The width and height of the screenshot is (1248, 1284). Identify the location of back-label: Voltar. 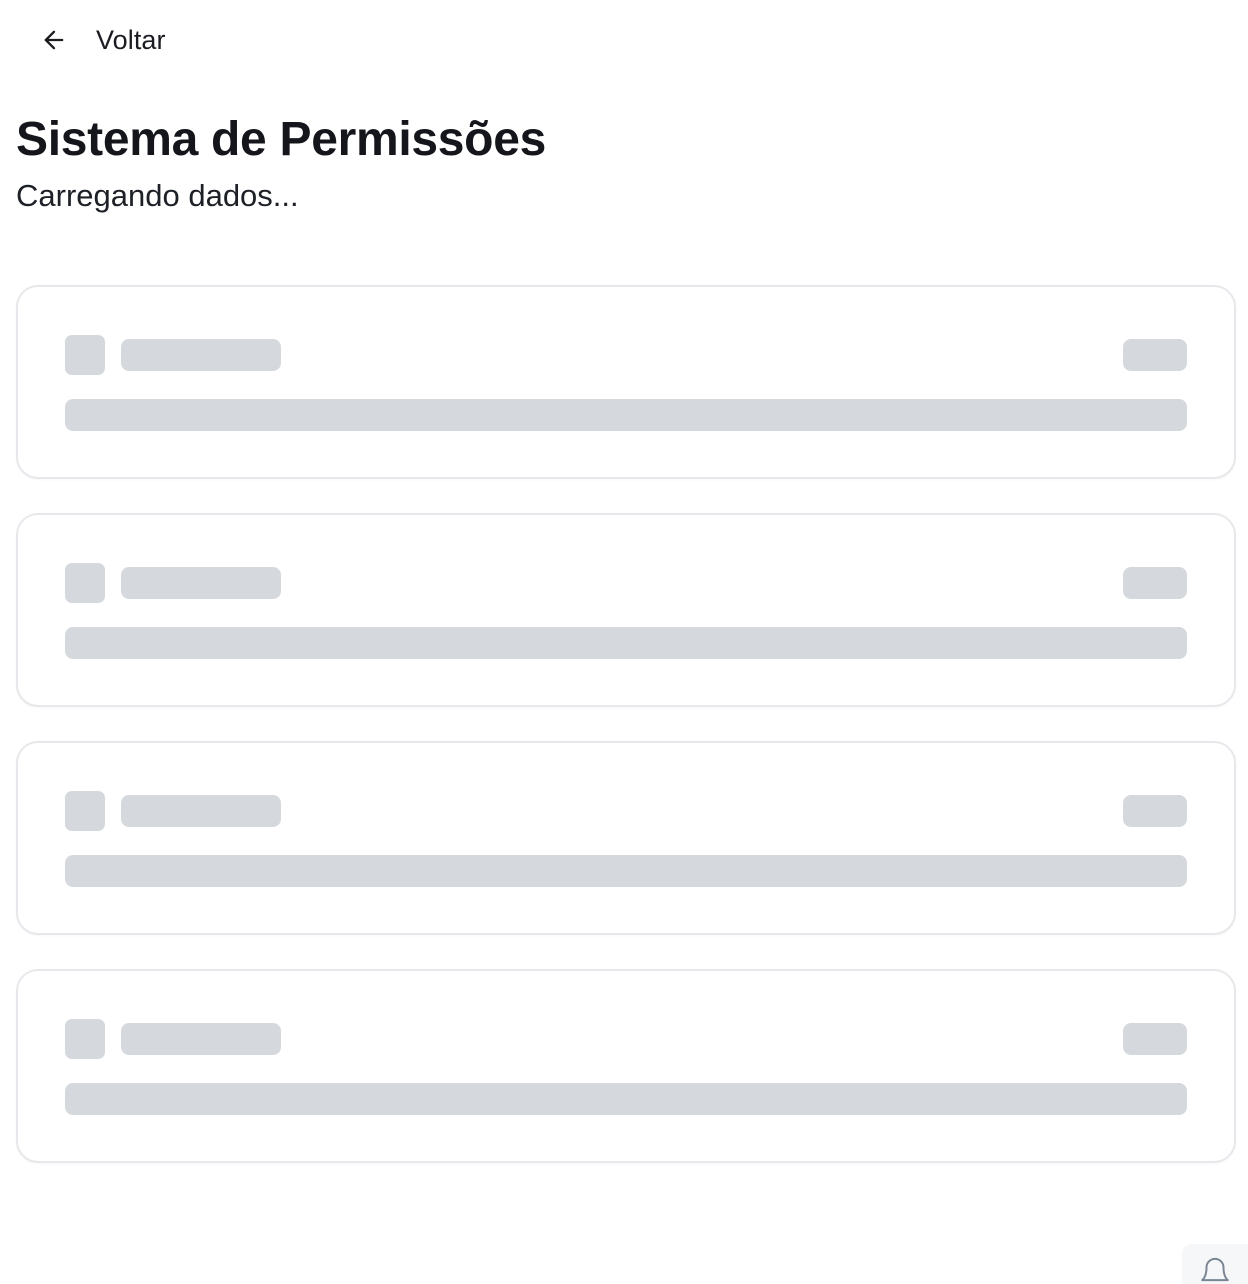
(131, 39).